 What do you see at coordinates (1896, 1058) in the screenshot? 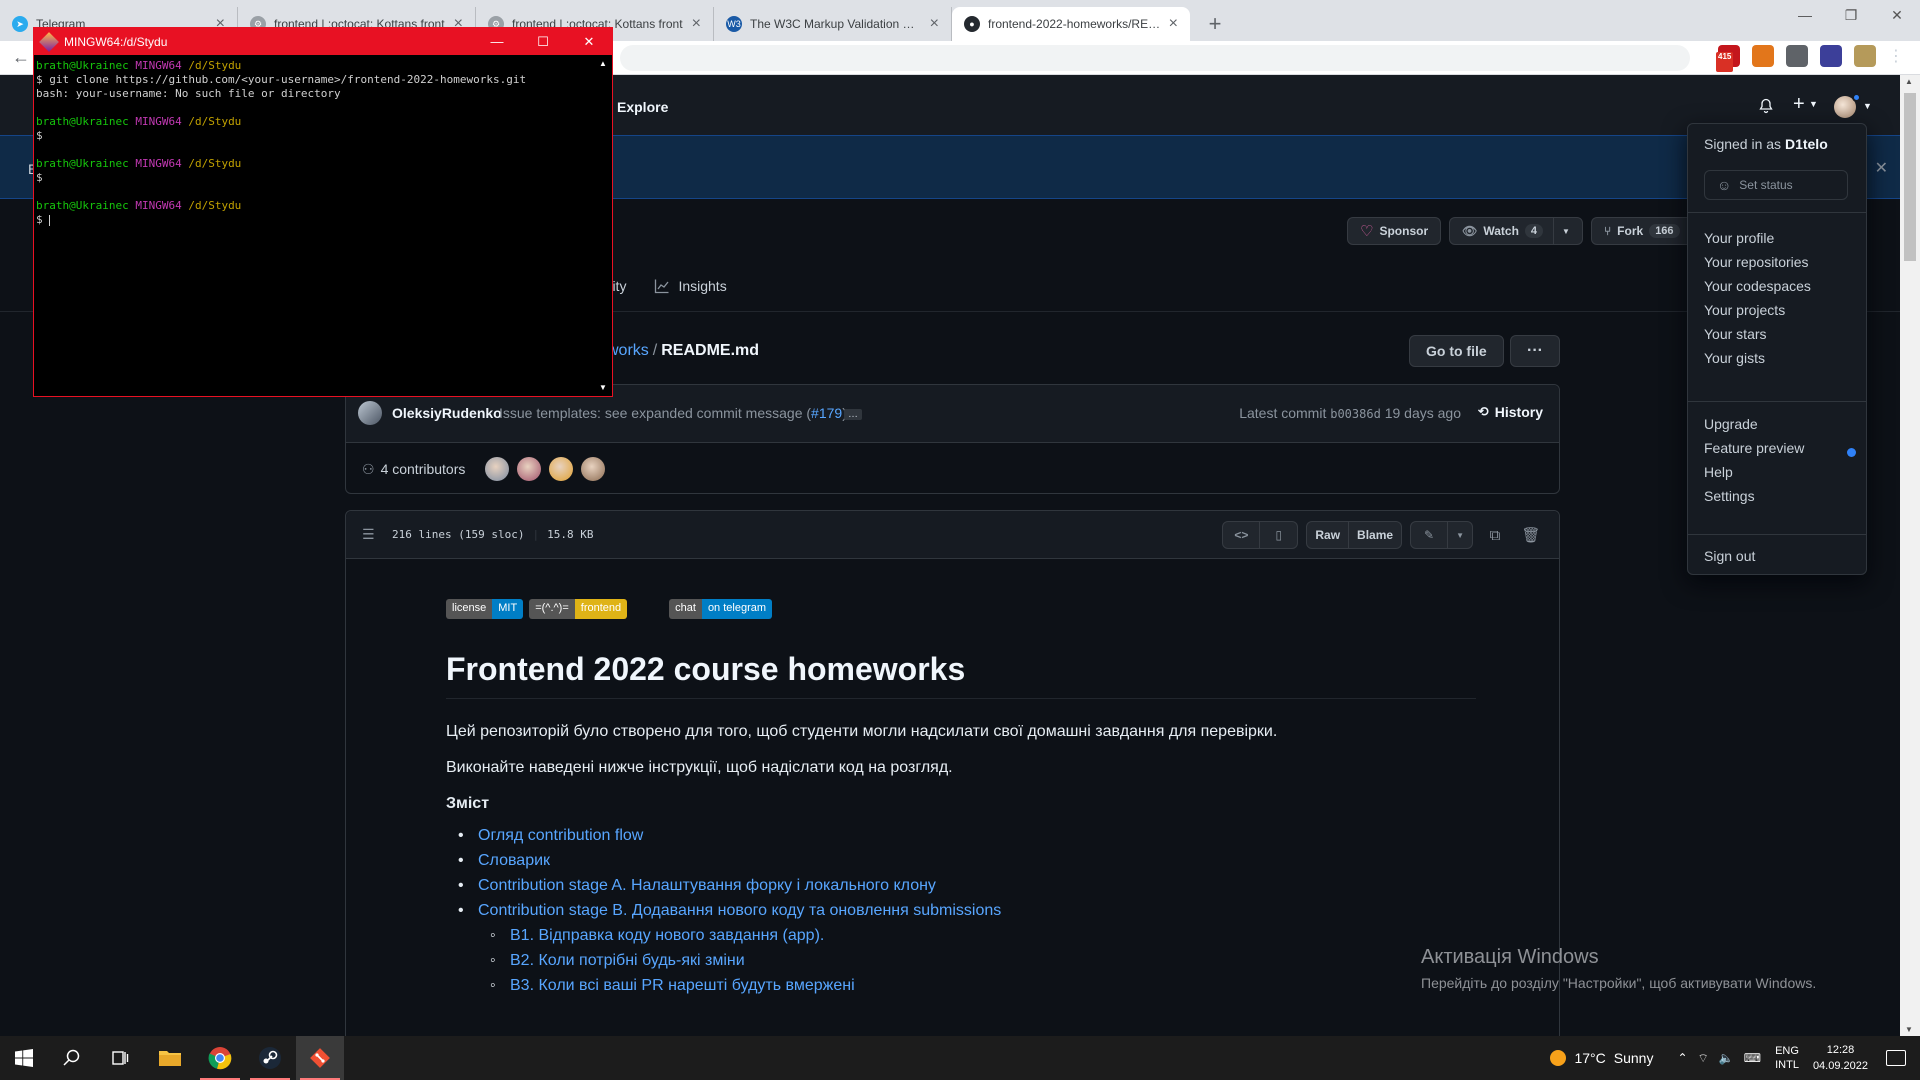
I see `notifications-icon` at bounding box center [1896, 1058].